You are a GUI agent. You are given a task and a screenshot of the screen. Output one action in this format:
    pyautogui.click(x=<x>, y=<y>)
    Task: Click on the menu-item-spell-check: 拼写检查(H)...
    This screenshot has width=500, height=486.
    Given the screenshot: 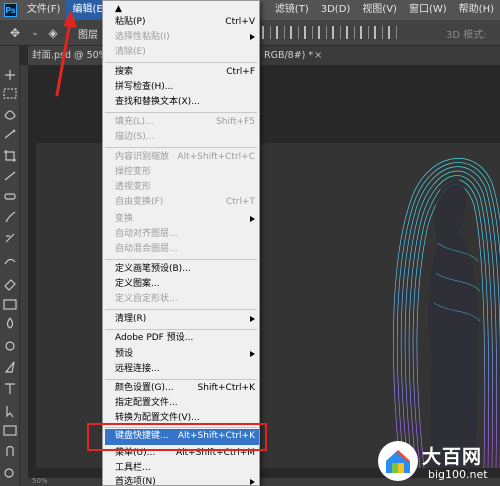 What is the action you would take?
    pyautogui.click(x=187, y=87)
    